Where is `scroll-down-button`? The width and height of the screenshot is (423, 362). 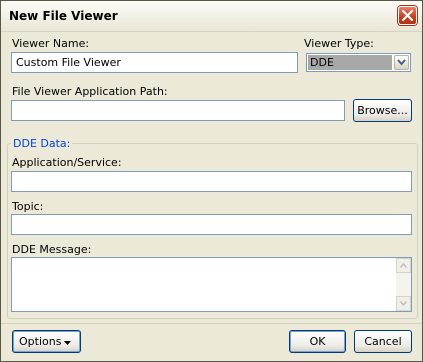 scroll-down-button is located at coordinates (403, 303).